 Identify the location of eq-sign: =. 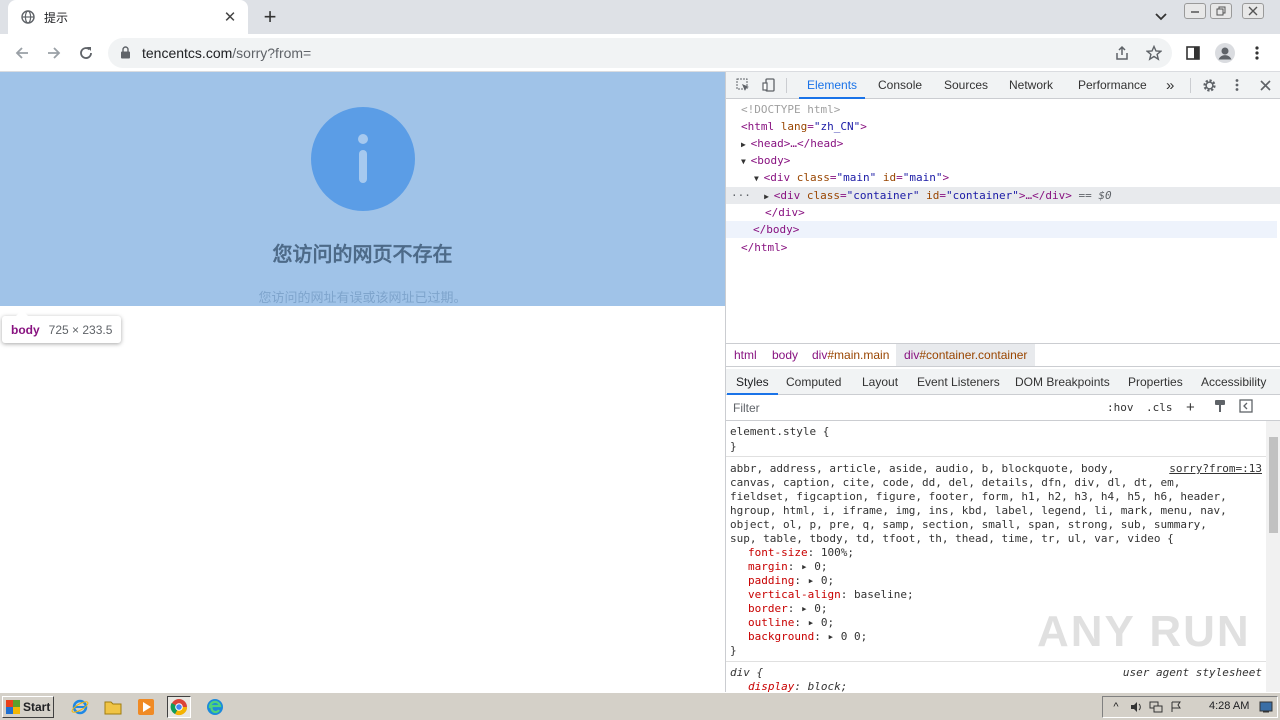
(843, 195).